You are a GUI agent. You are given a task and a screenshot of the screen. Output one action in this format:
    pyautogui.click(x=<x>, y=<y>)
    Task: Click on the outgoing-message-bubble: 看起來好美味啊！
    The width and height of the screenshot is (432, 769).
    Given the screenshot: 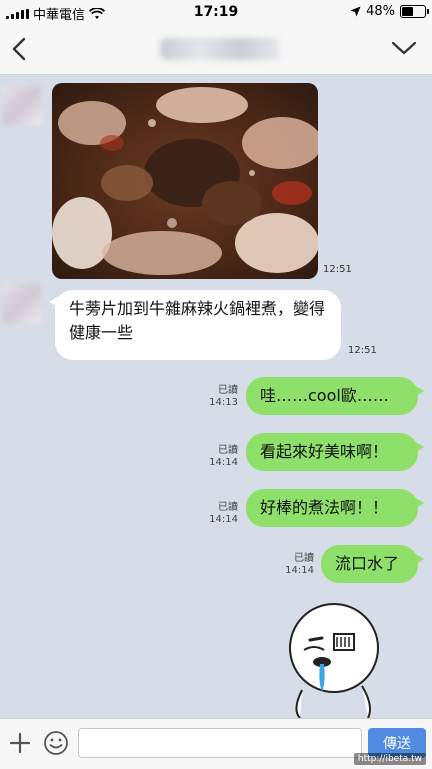 What is the action you would take?
    pyautogui.click(x=335, y=452)
    